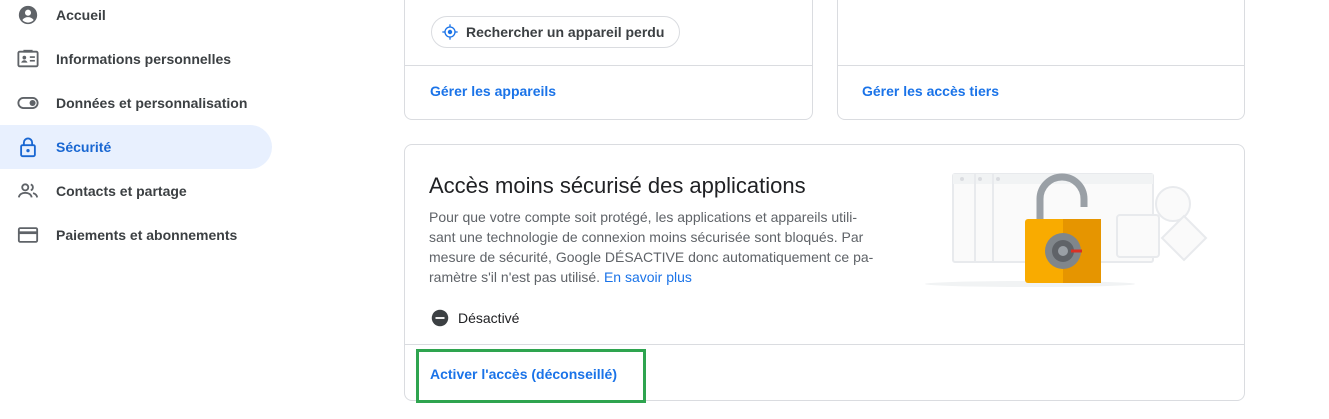 The width and height of the screenshot is (1329, 419). I want to click on sidebar-item-paiements: Paiements et abonnements, so click(136, 235).